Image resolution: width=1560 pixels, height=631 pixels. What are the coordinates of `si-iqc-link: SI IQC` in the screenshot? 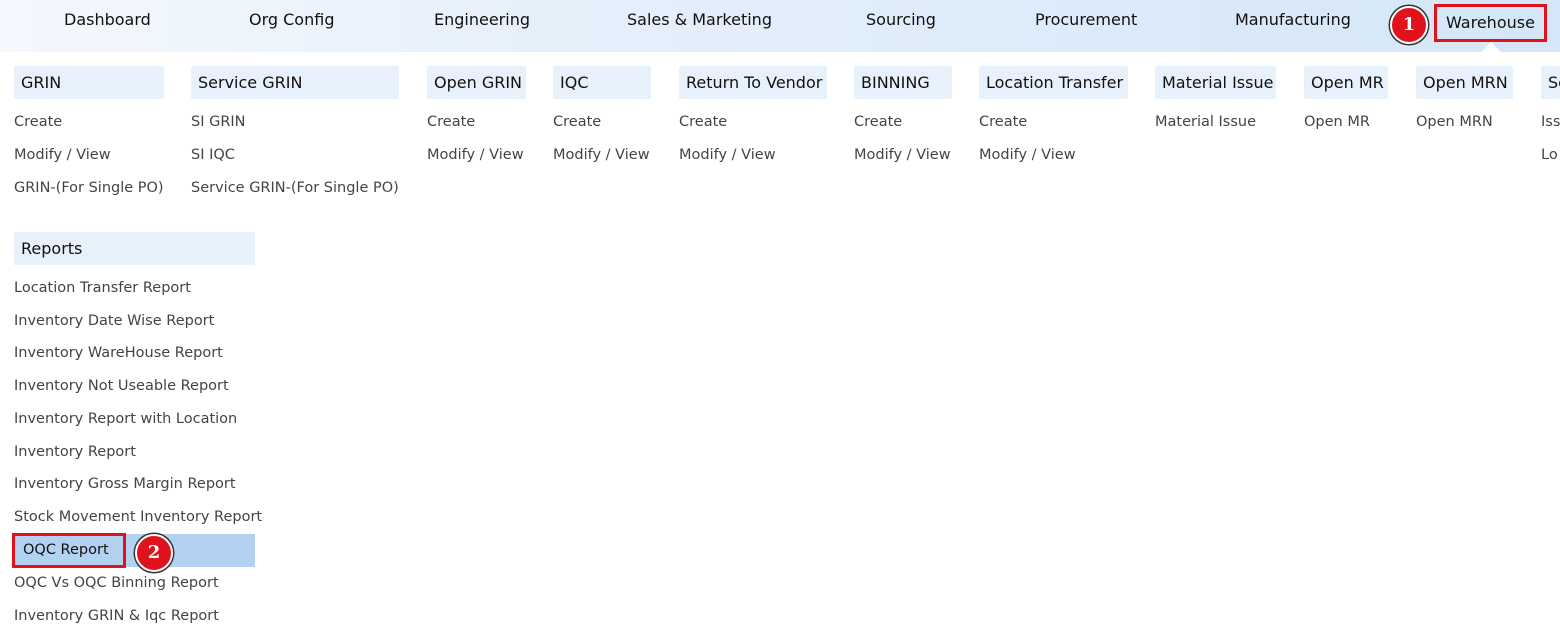 It's located at (213, 155).